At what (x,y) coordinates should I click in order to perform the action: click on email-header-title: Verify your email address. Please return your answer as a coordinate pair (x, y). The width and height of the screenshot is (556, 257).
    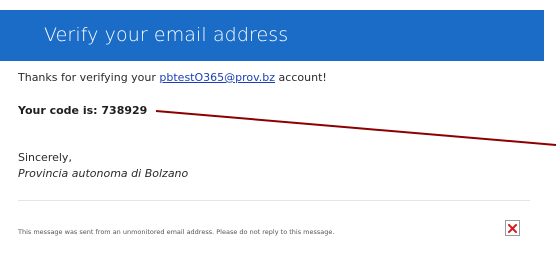
    Looking at the image, I should click on (166, 35).